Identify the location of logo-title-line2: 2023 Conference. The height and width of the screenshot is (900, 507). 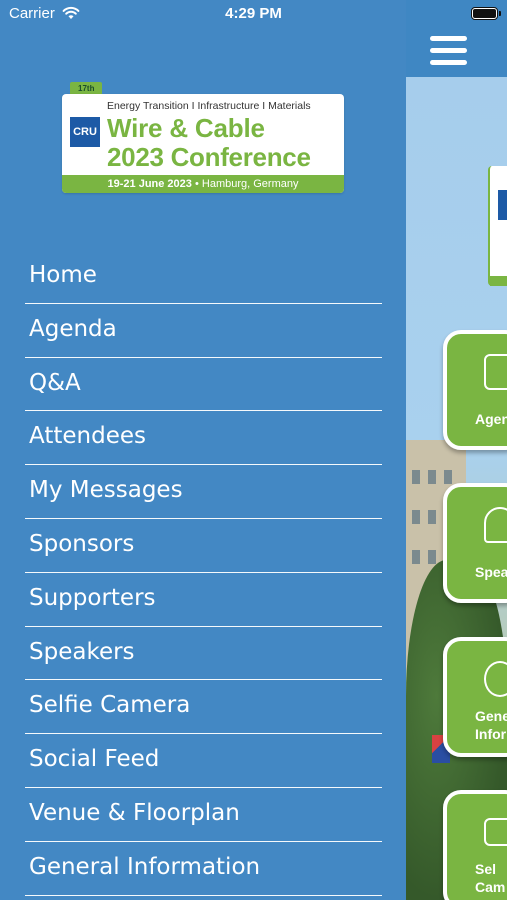
(209, 157).